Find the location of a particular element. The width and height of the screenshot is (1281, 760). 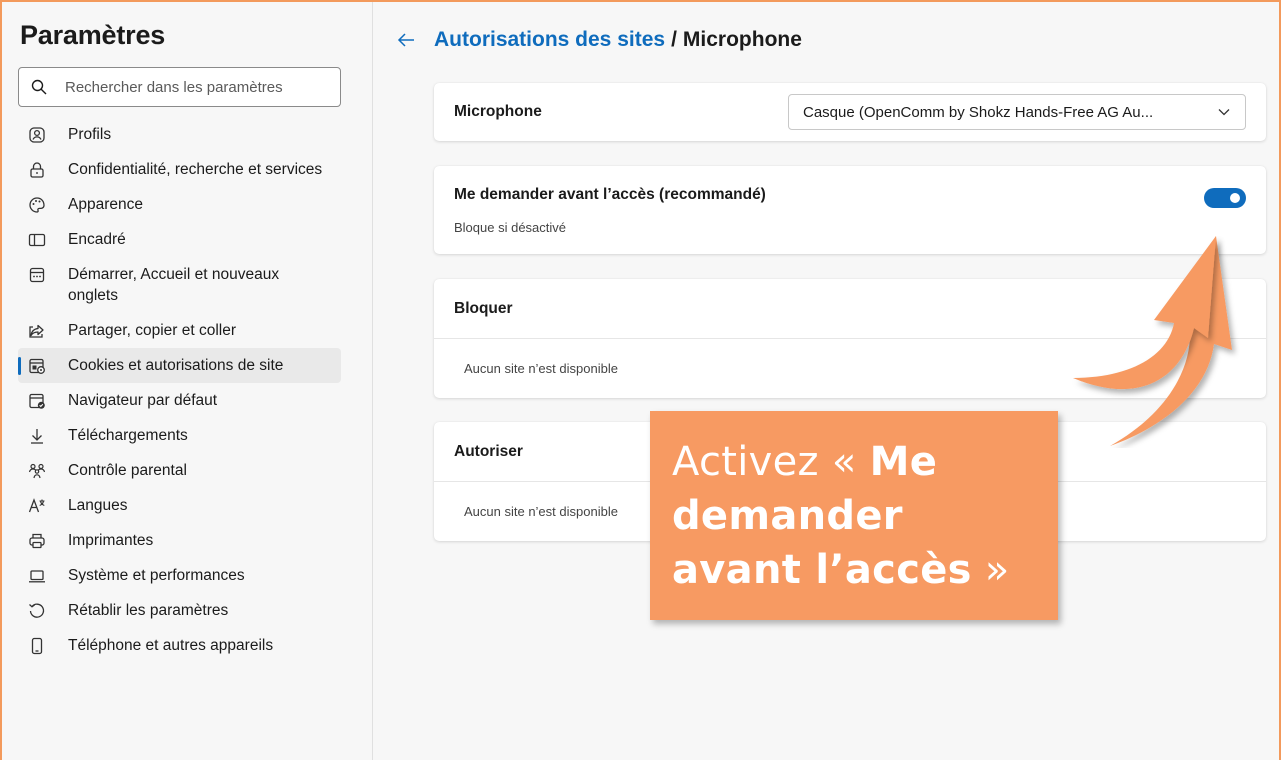

sidebar-item-share: Partager, copier et coller is located at coordinates (179, 330).